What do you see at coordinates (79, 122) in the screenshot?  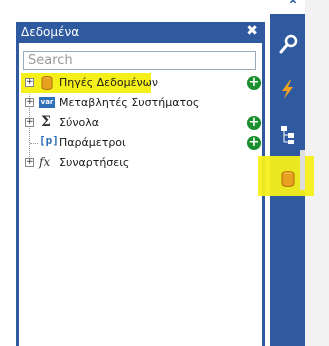 I see `tree-item-label: Σύνολα` at bounding box center [79, 122].